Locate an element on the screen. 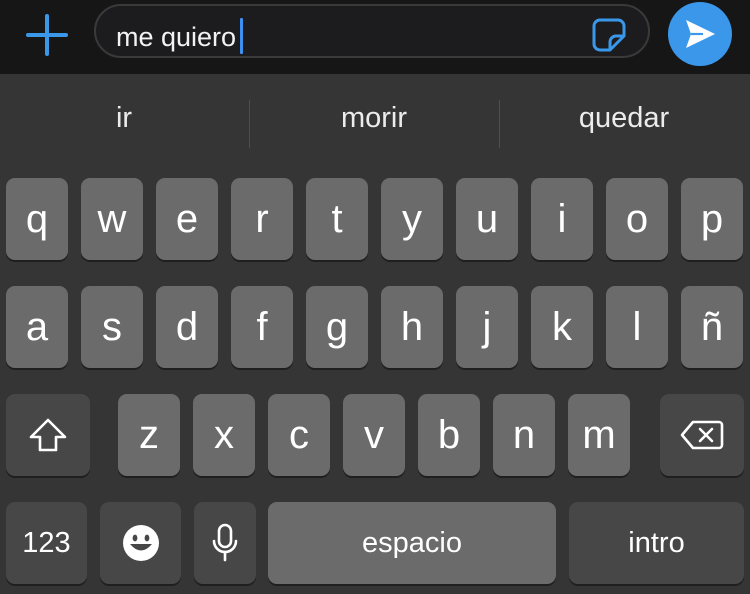 Image resolution: width=750 pixels, height=594 pixels. key-u: u is located at coordinates (487, 219).